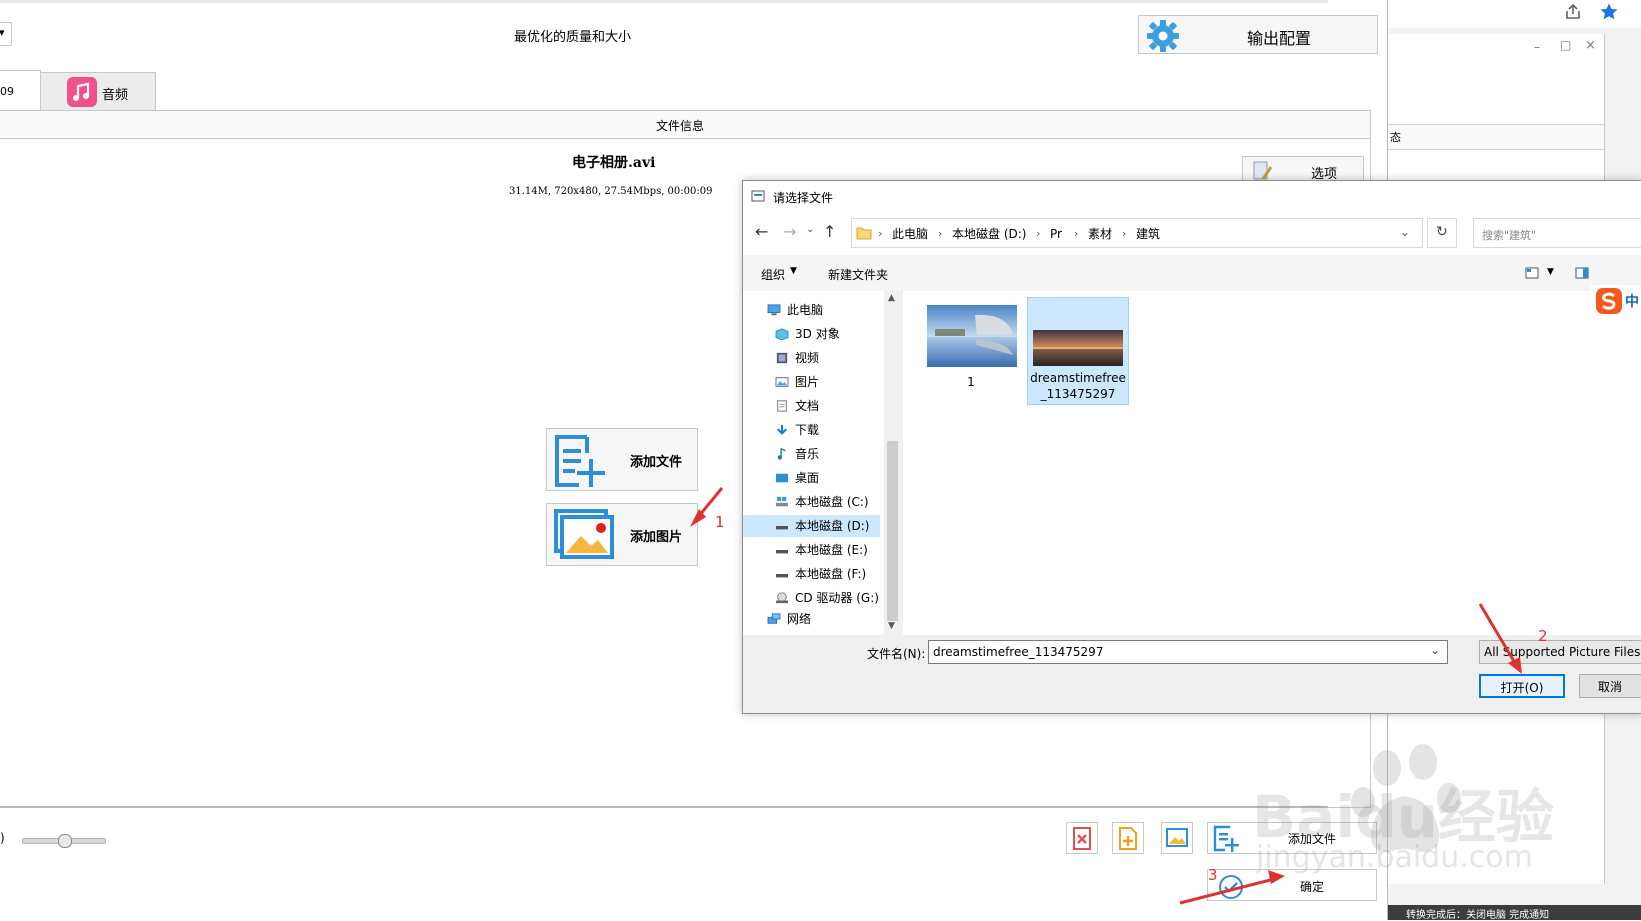 This screenshot has width=1641, height=921. What do you see at coordinates (622, 534) in the screenshot?
I see `add-image-button: 添加图片` at bounding box center [622, 534].